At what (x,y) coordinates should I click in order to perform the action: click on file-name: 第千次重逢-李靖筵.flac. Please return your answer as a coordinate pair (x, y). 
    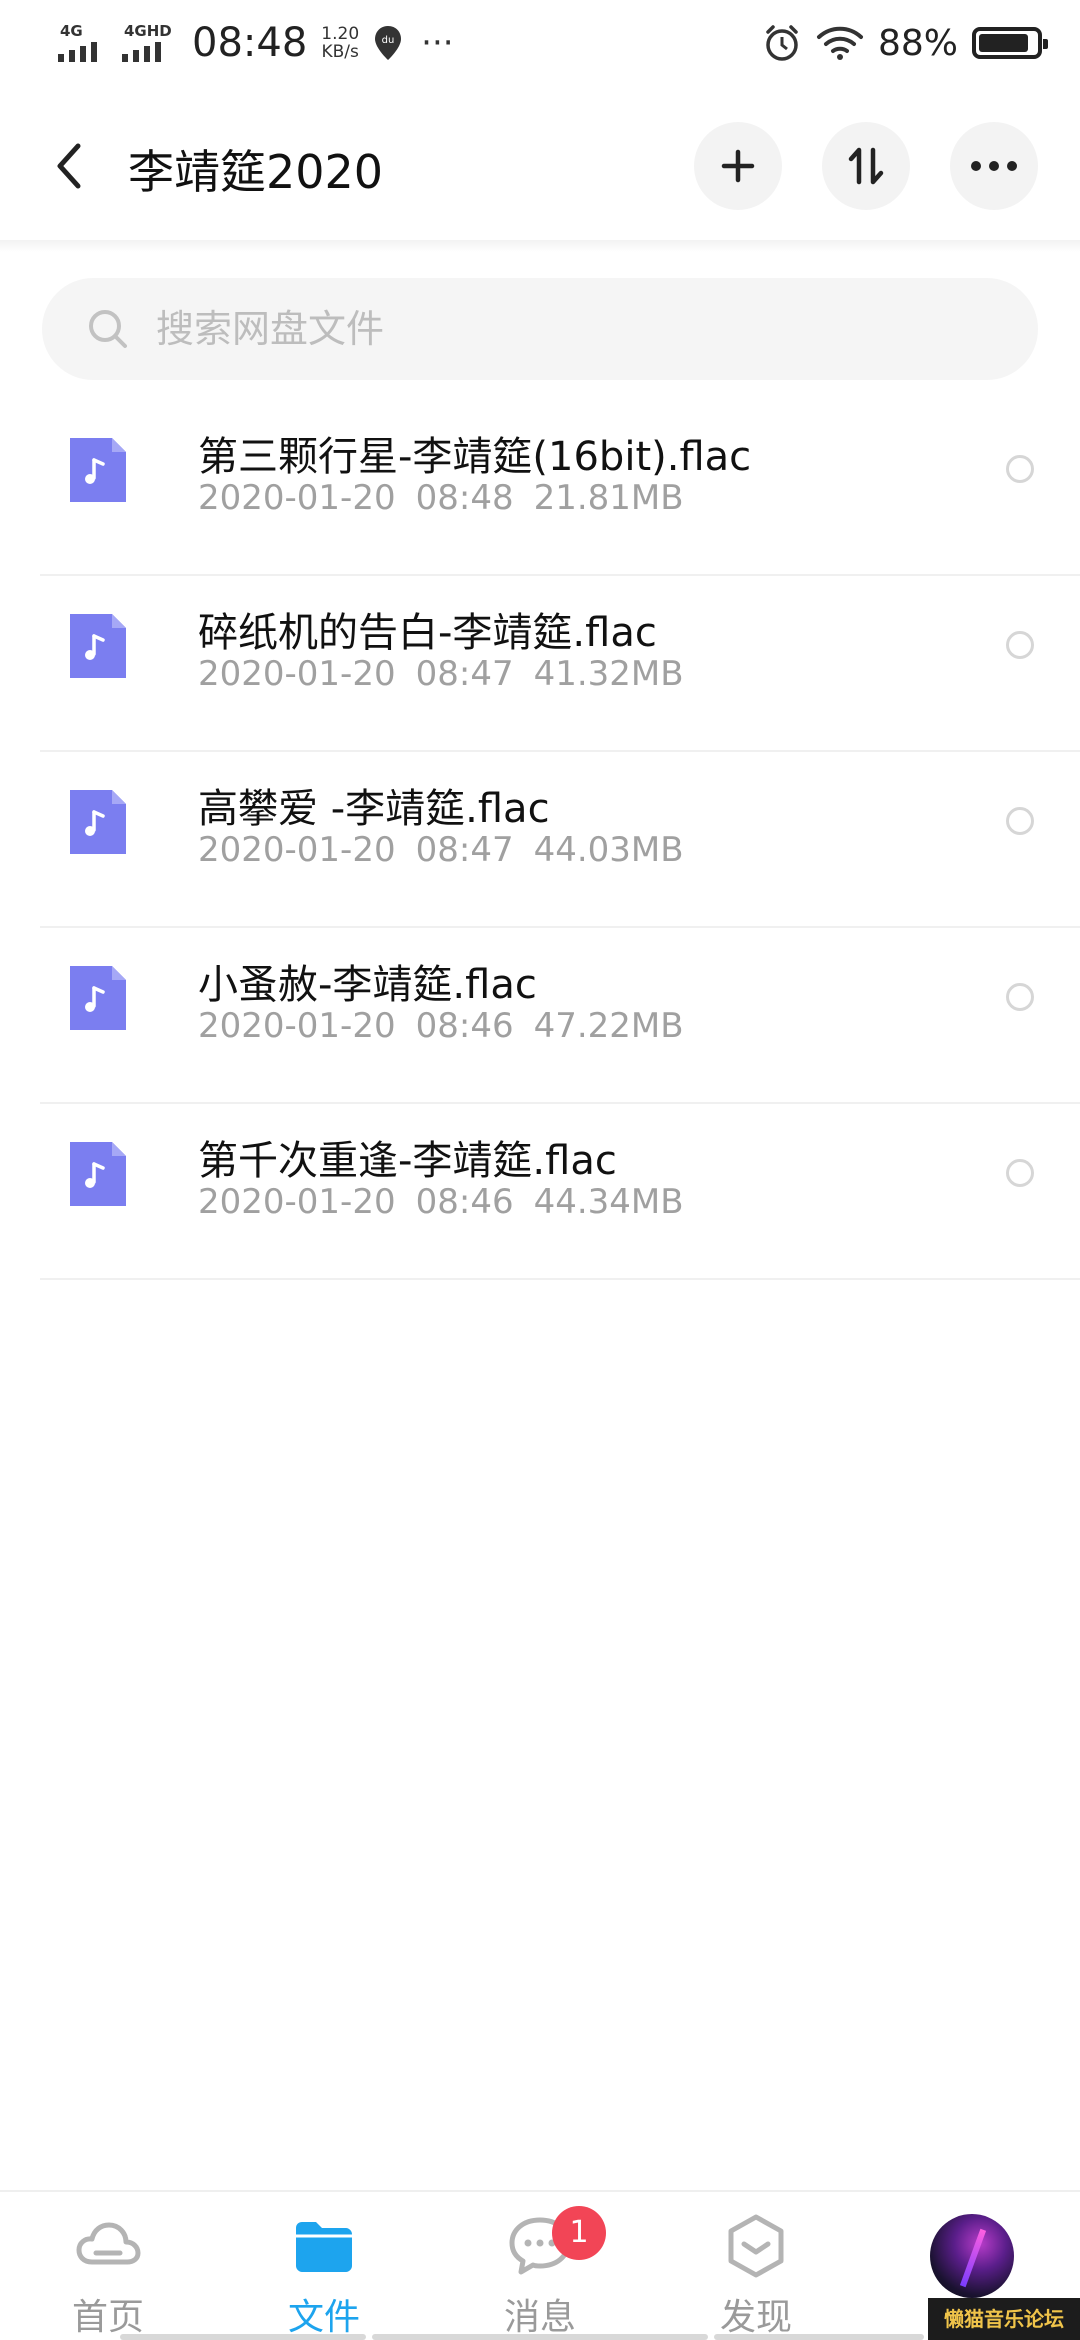
    Looking at the image, I should click on (407, 1161).